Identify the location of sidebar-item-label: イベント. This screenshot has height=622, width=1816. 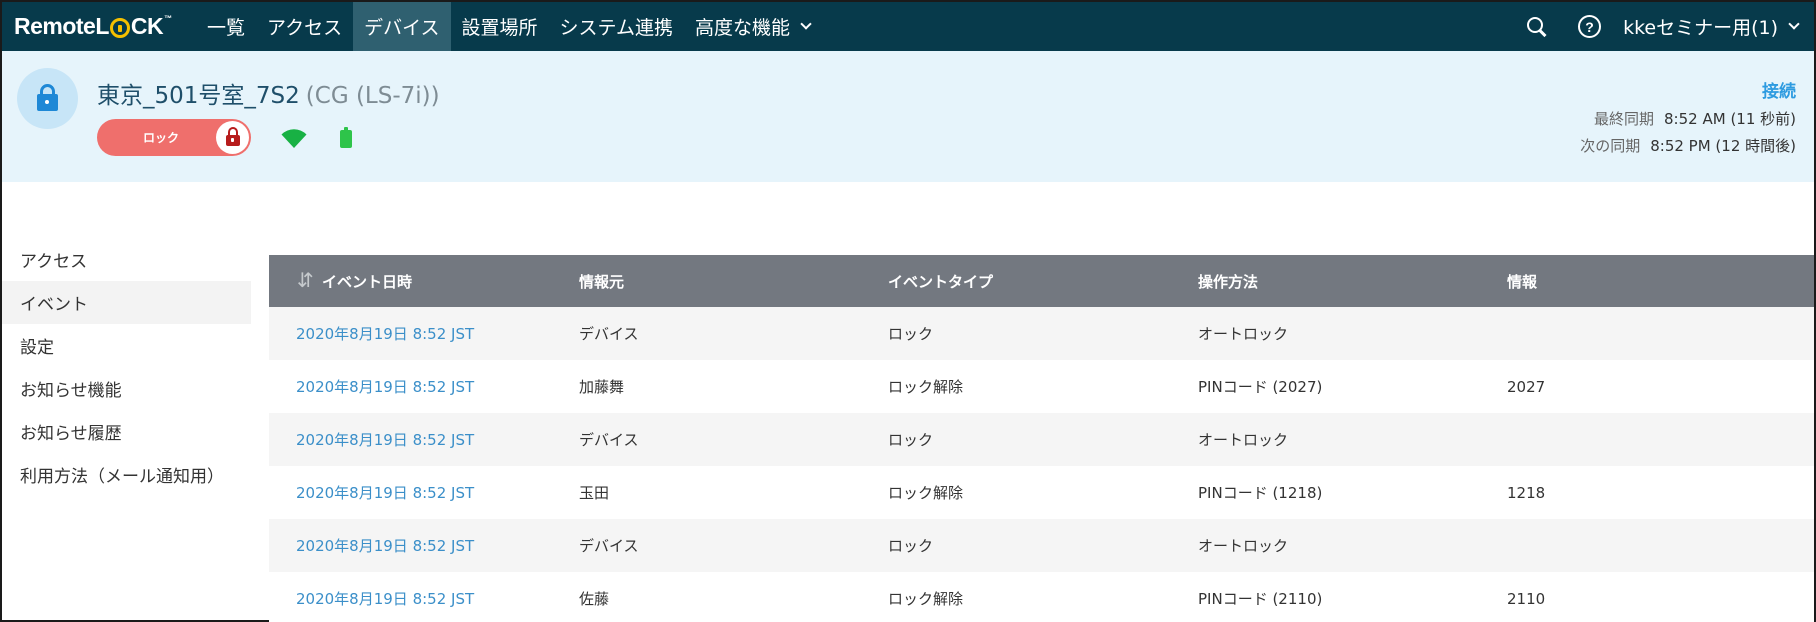
(54, 305).